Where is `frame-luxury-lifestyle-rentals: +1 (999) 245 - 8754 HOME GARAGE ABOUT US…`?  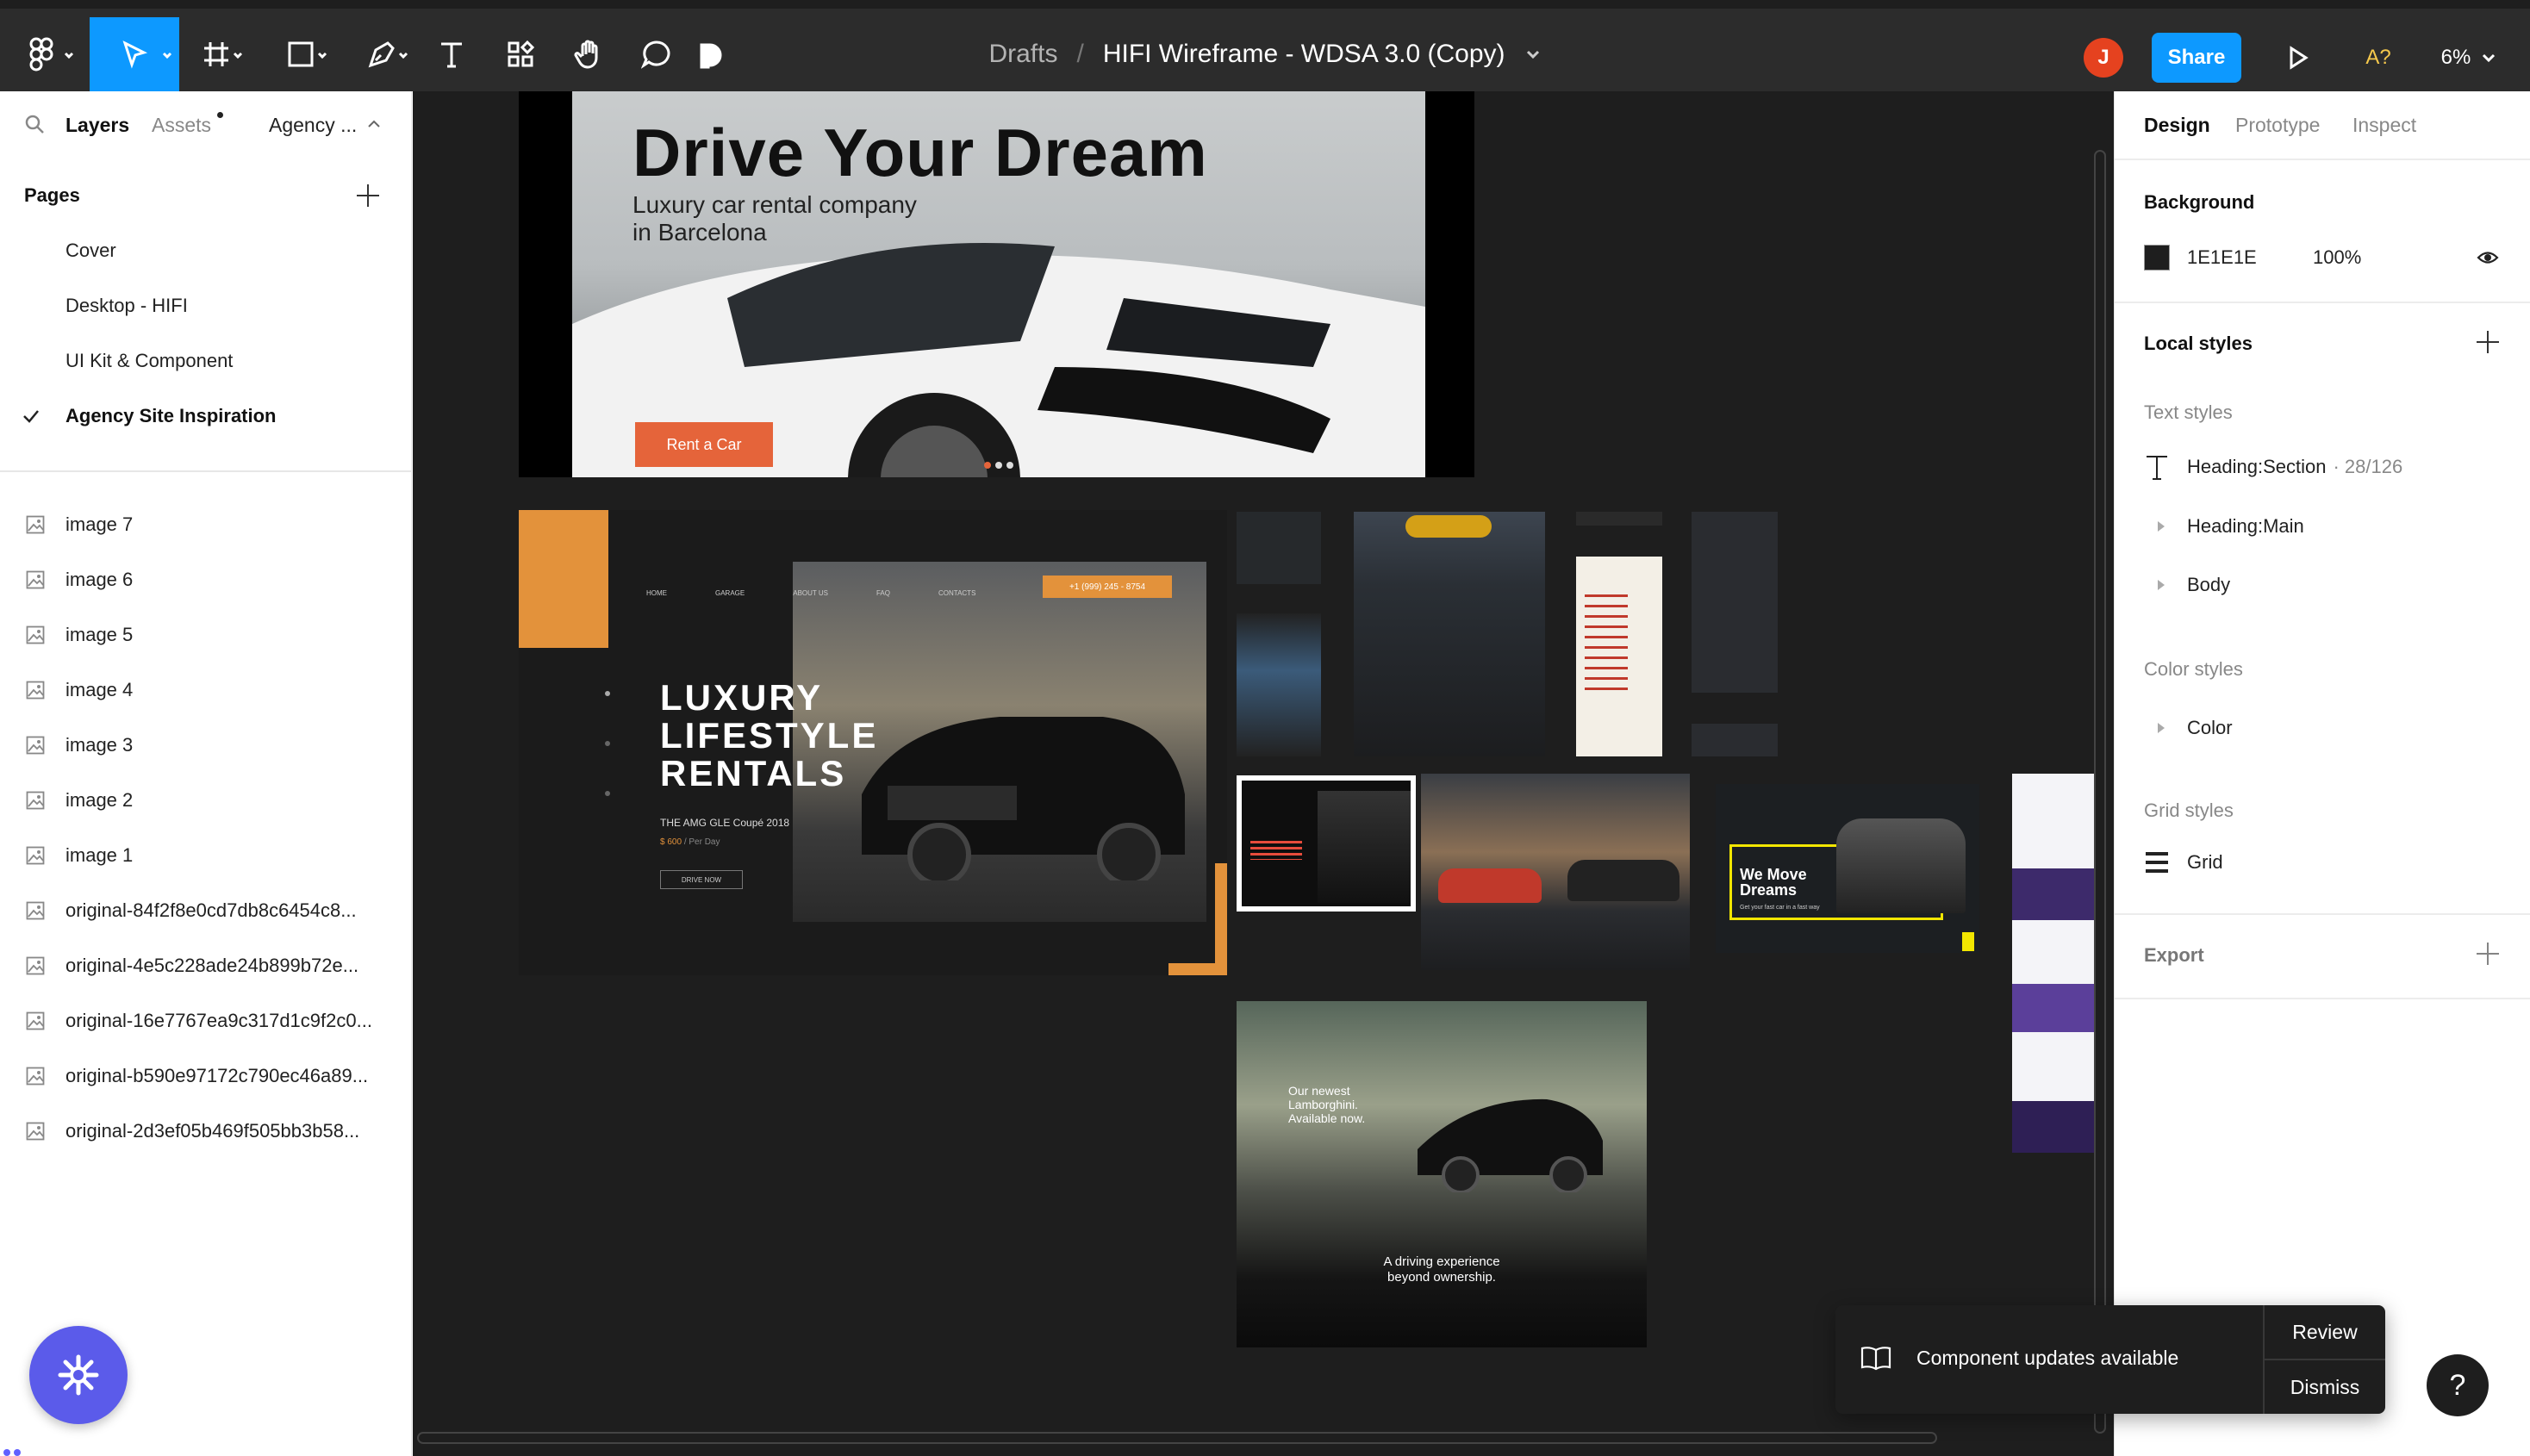
frame-luxury-lifestyle-rentals: +1 (999) 245 - 8754 HOME GARAGE ABOUT US… is located at coordinates (873, 743).